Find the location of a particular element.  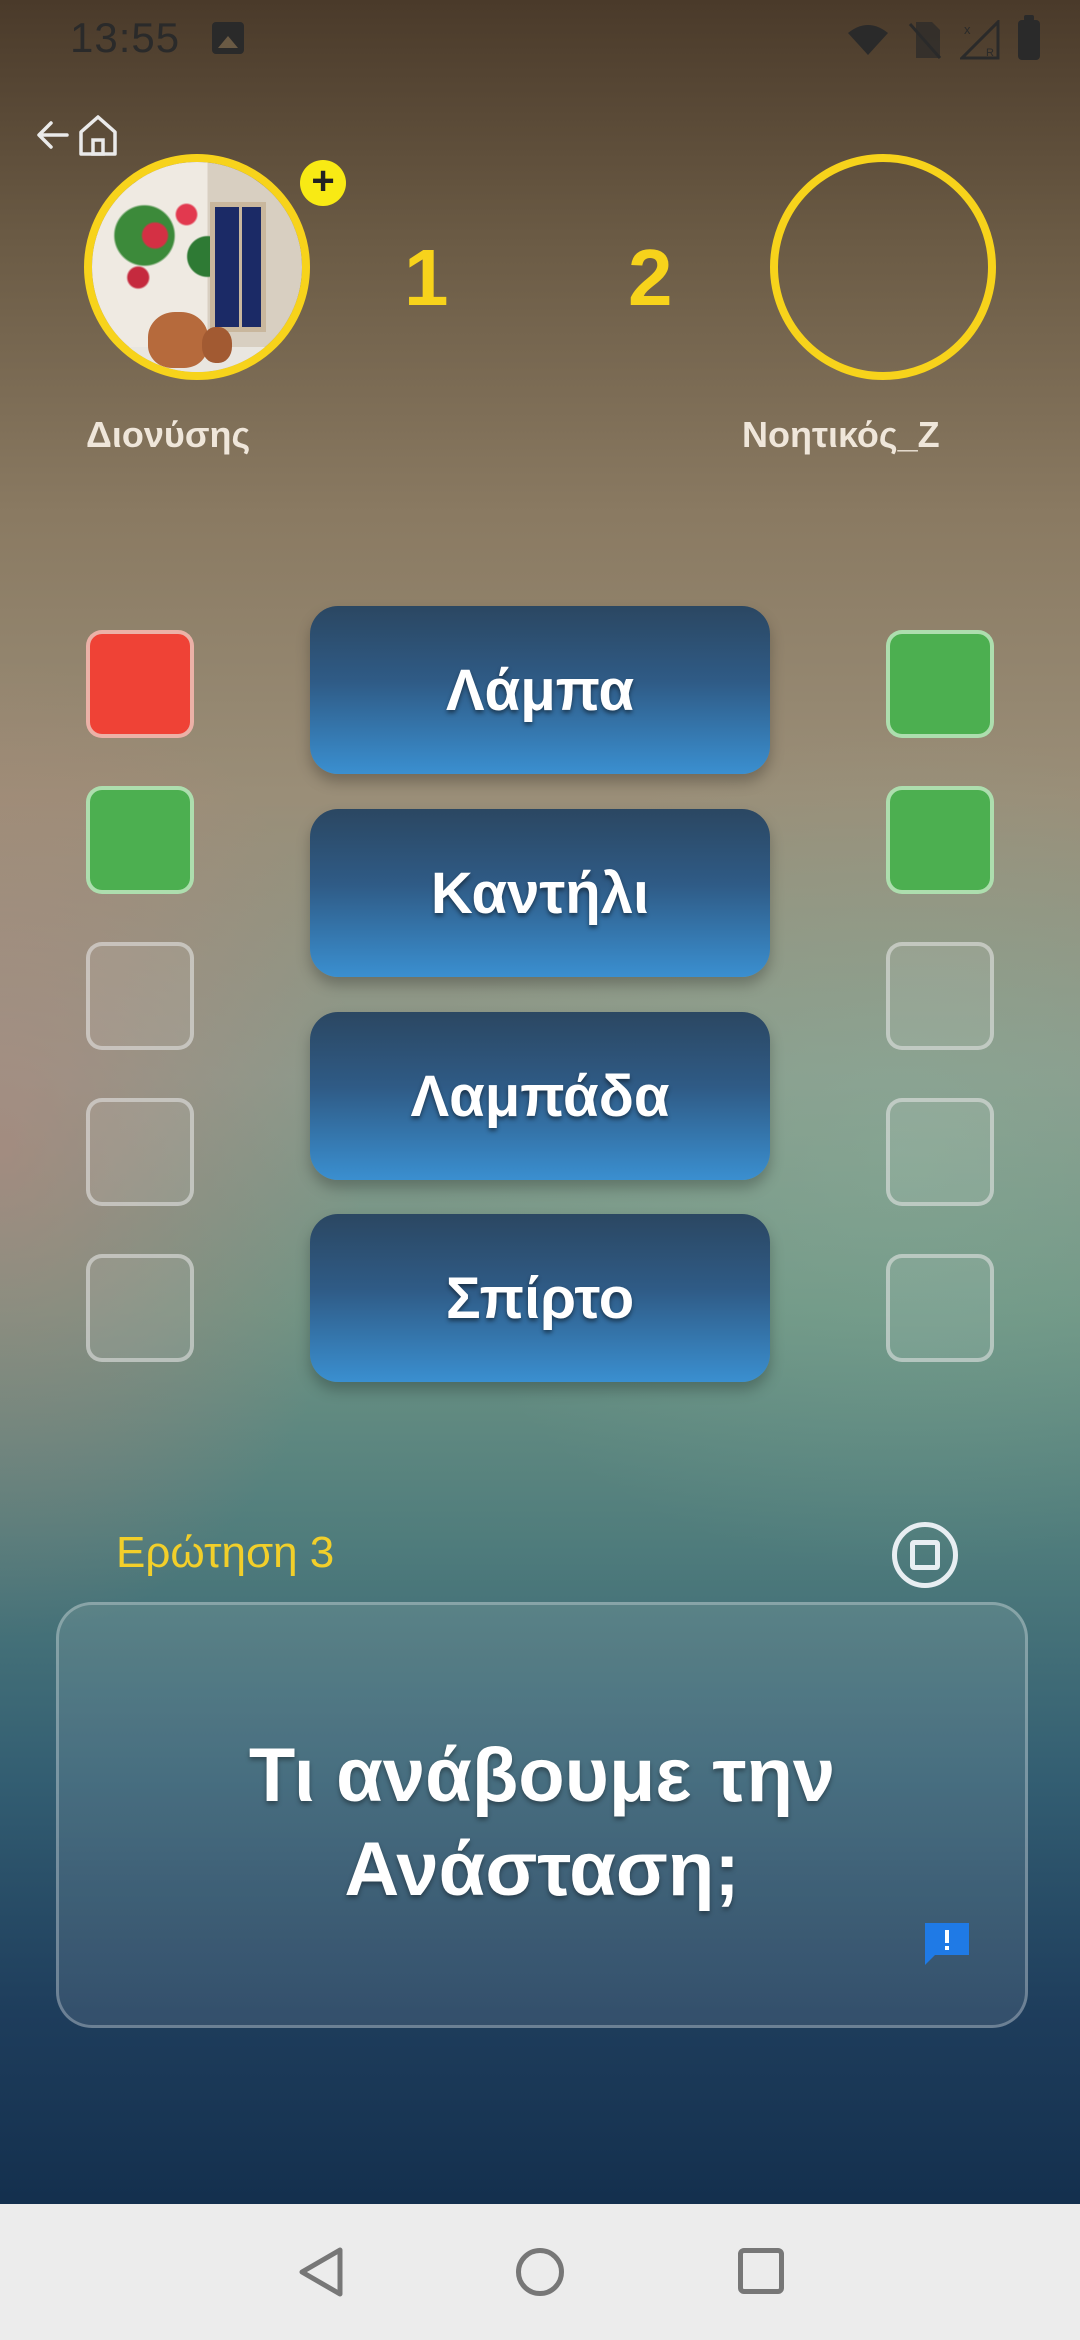

answer-button-4: Σπίρτο is located at coordinates (540, 1298).